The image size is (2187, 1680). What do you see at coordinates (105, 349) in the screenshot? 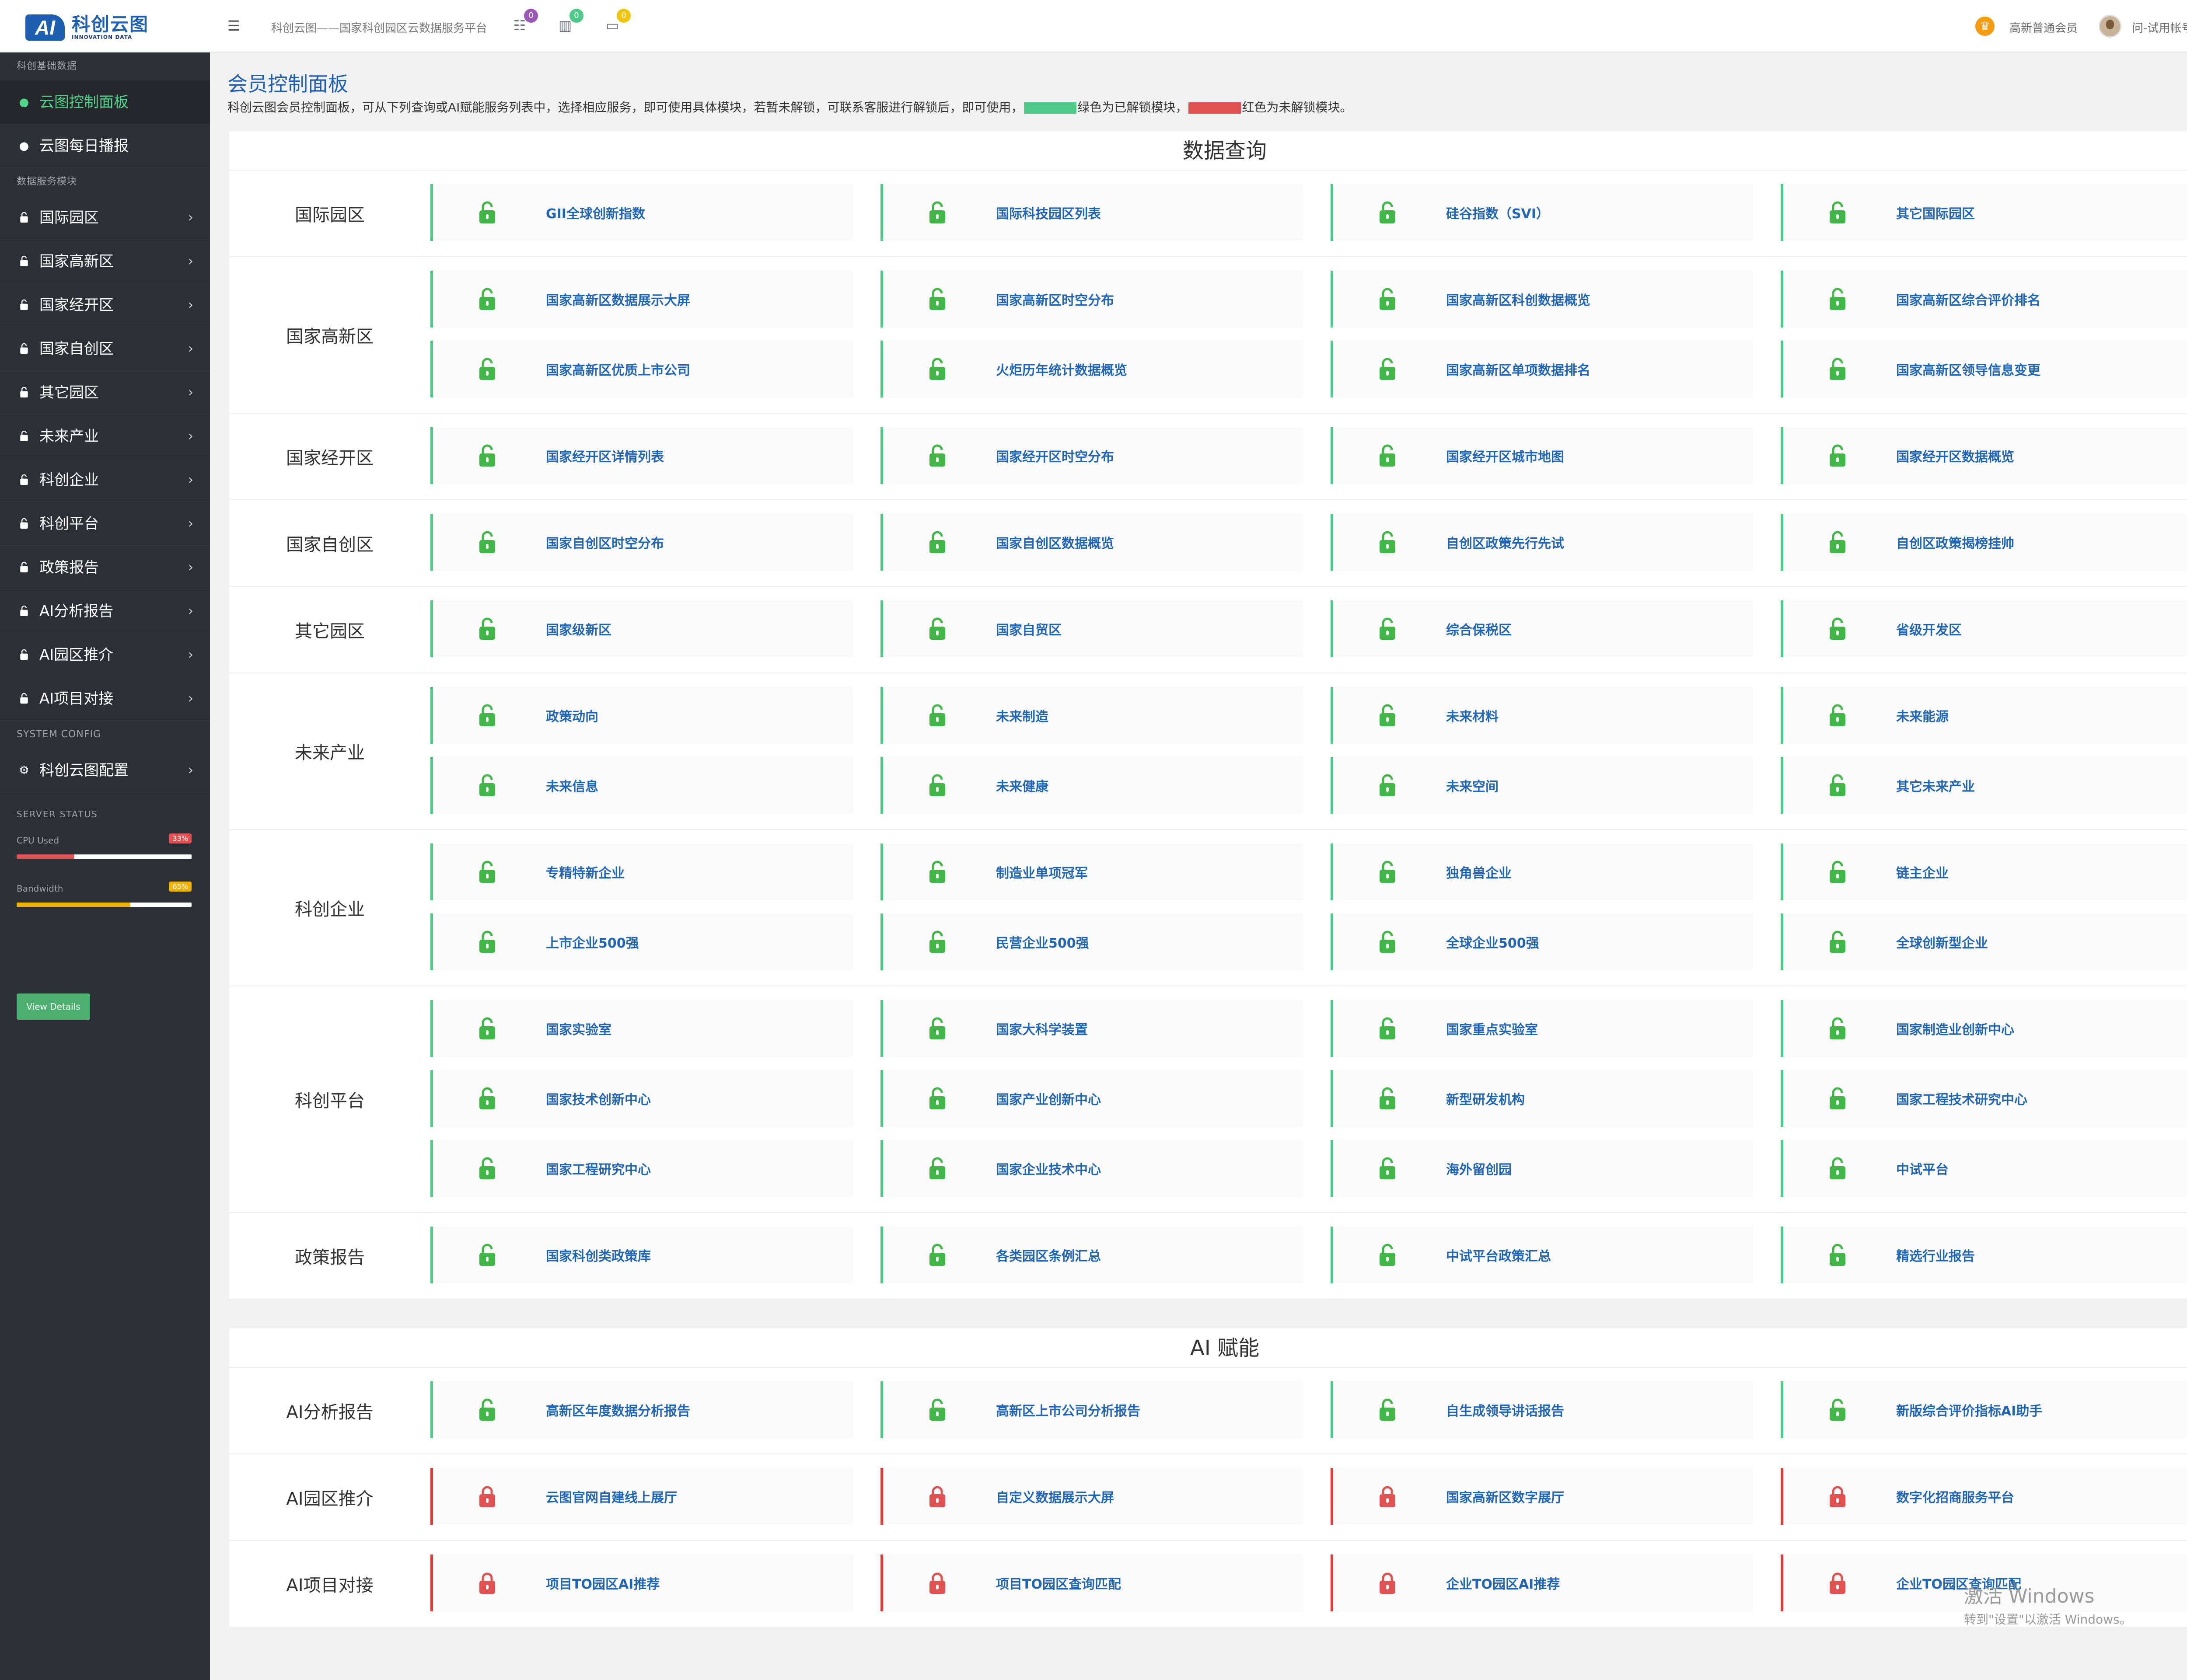
I see `sidebar-item-module: 国家自创区 ›` at bounding box center [105, 349].